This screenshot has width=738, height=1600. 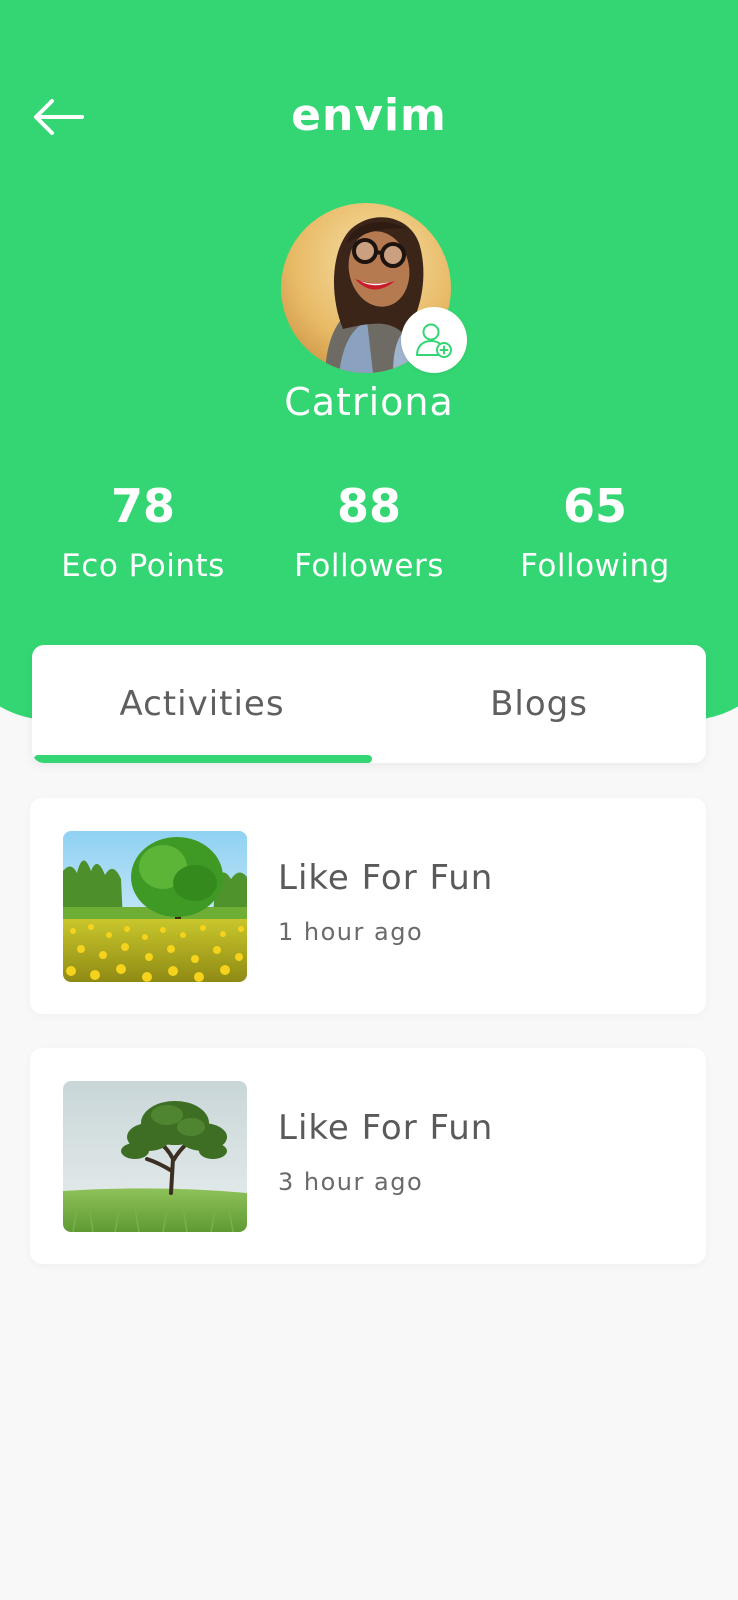 I want to click on stats-row: 78 Eco Points 88 Followers 65 Following, so click(x=369, y=532).